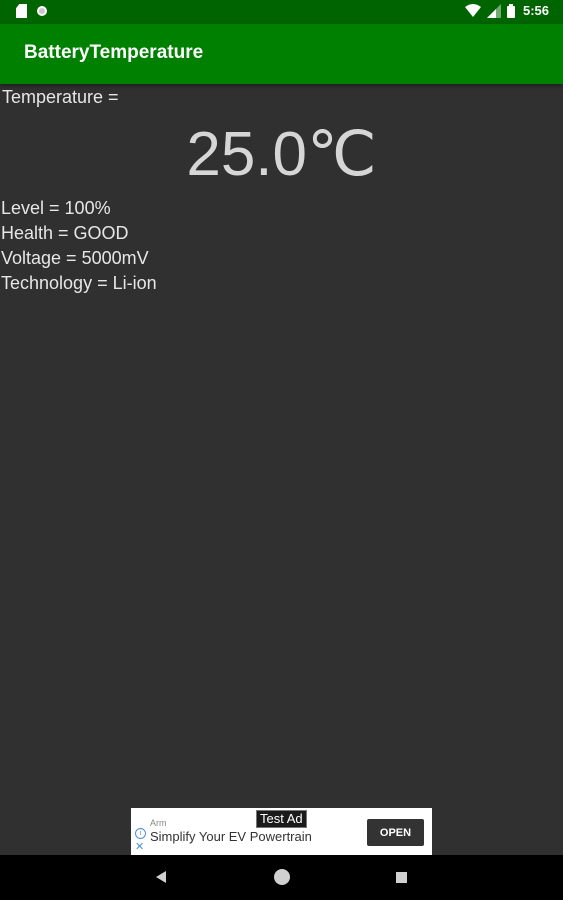 This screenshot has height=900, width=563. Describe the element at coordinates (281, 12) in the screenshot. I see `status-bar: 5:56` at that location.